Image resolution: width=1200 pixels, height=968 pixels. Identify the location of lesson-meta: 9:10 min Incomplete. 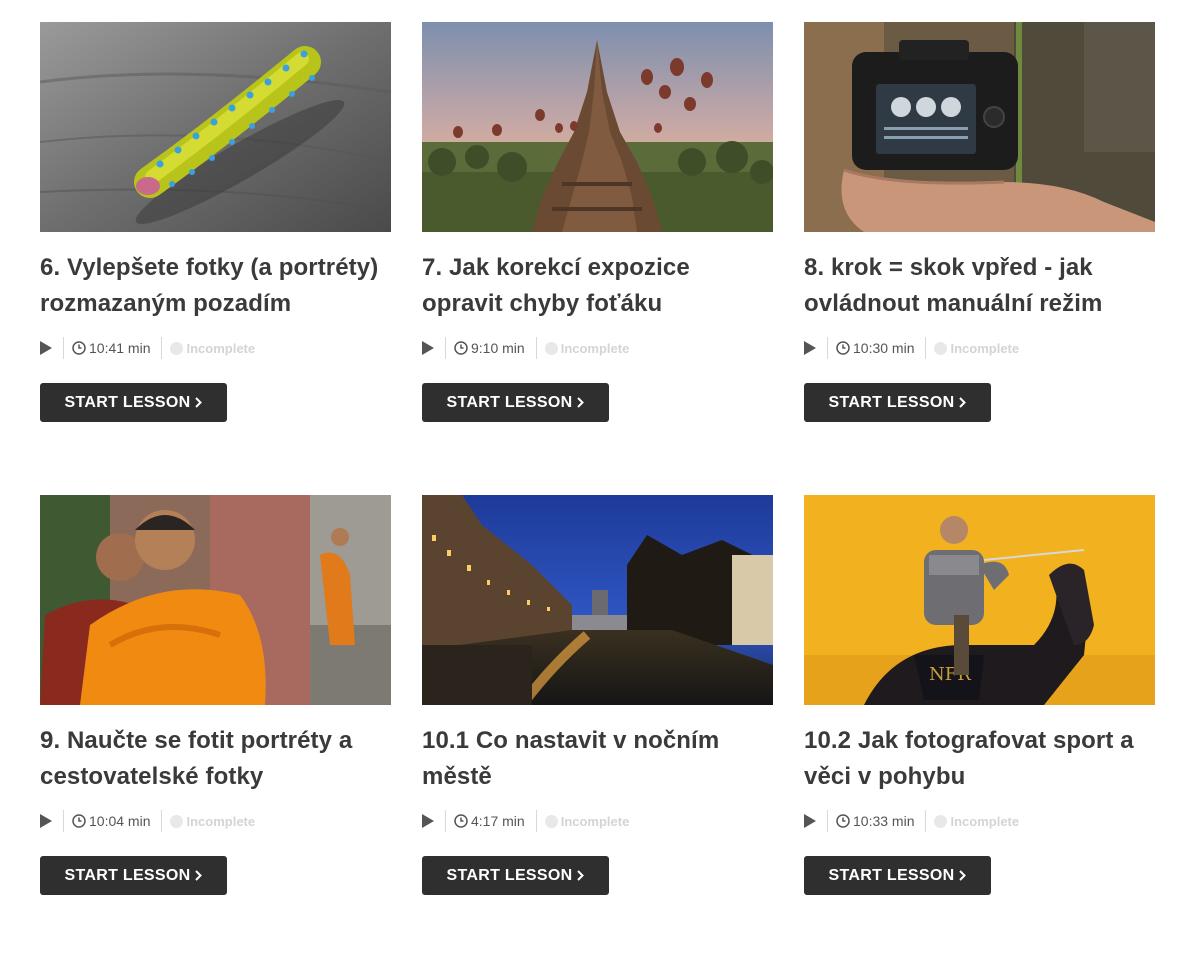
(597, 348).